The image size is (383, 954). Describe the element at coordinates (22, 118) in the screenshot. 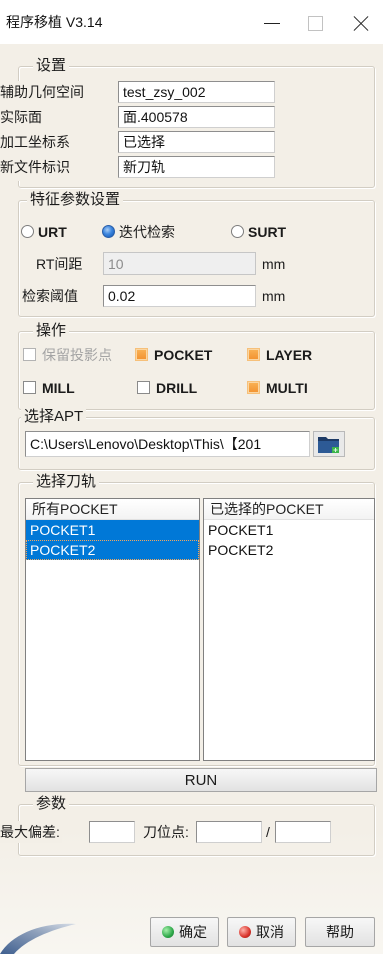

I see `actual-surface-label: 实际面` at that location.